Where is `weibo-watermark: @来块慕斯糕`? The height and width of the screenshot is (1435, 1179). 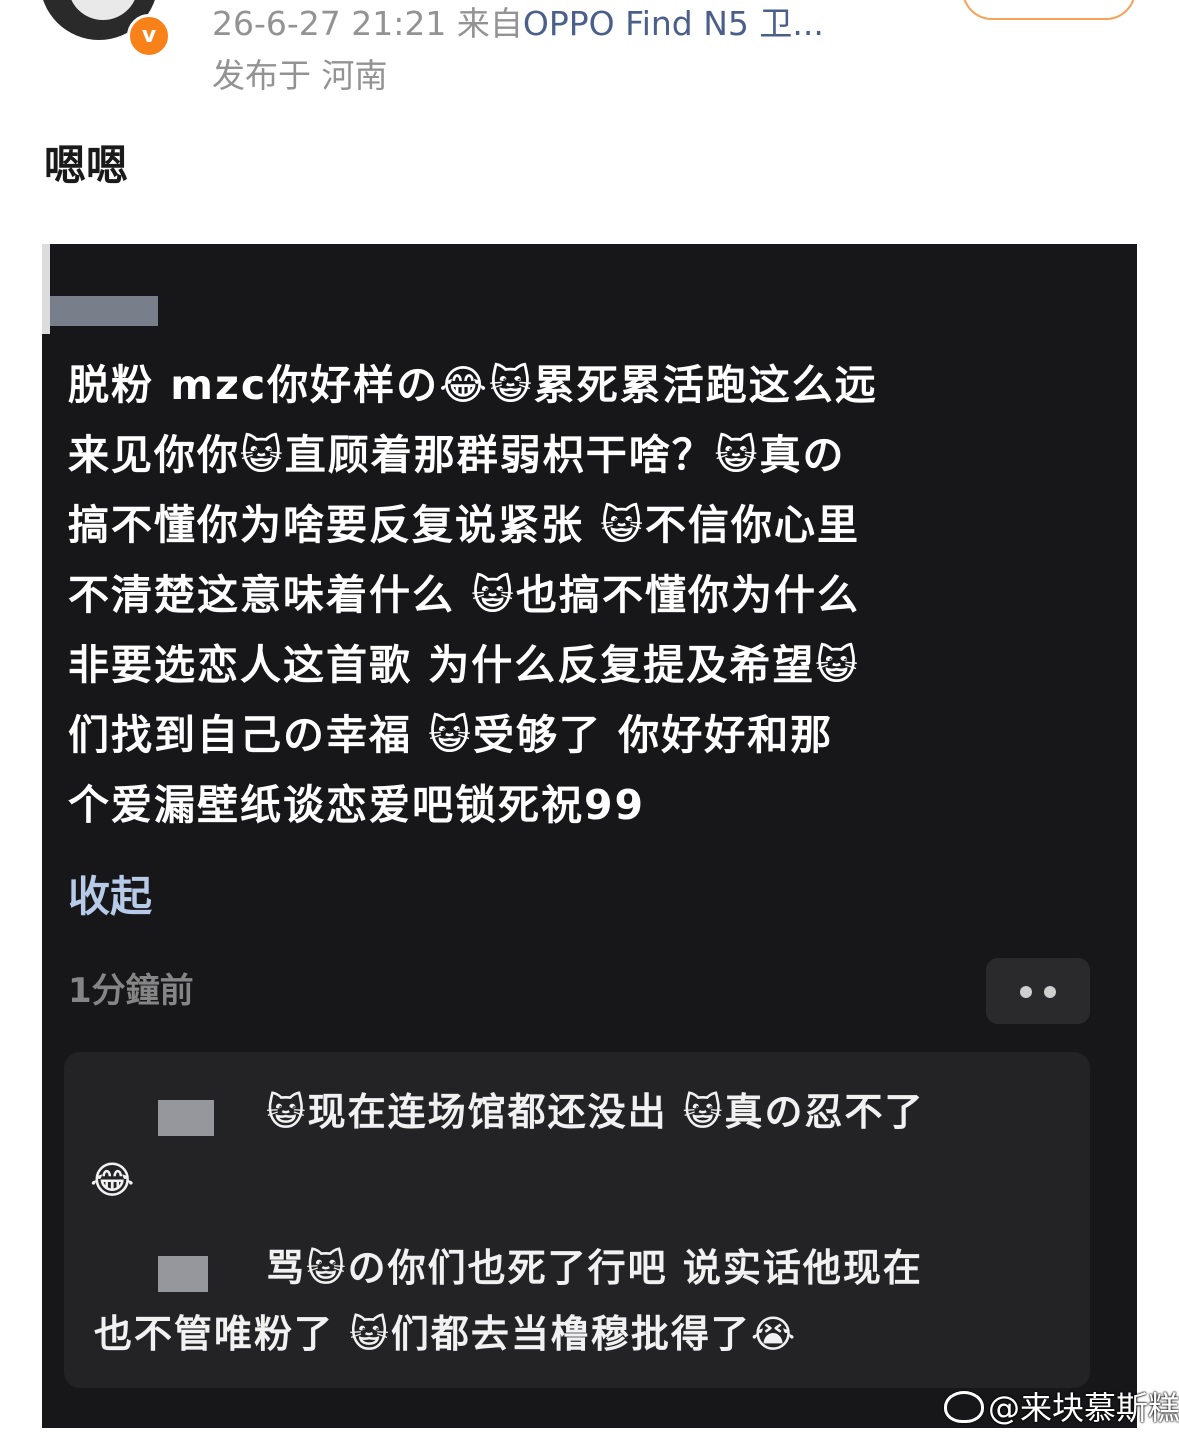
weibo-watermark: @来块慕斯糕 is located at coordinates (1061, 1408).